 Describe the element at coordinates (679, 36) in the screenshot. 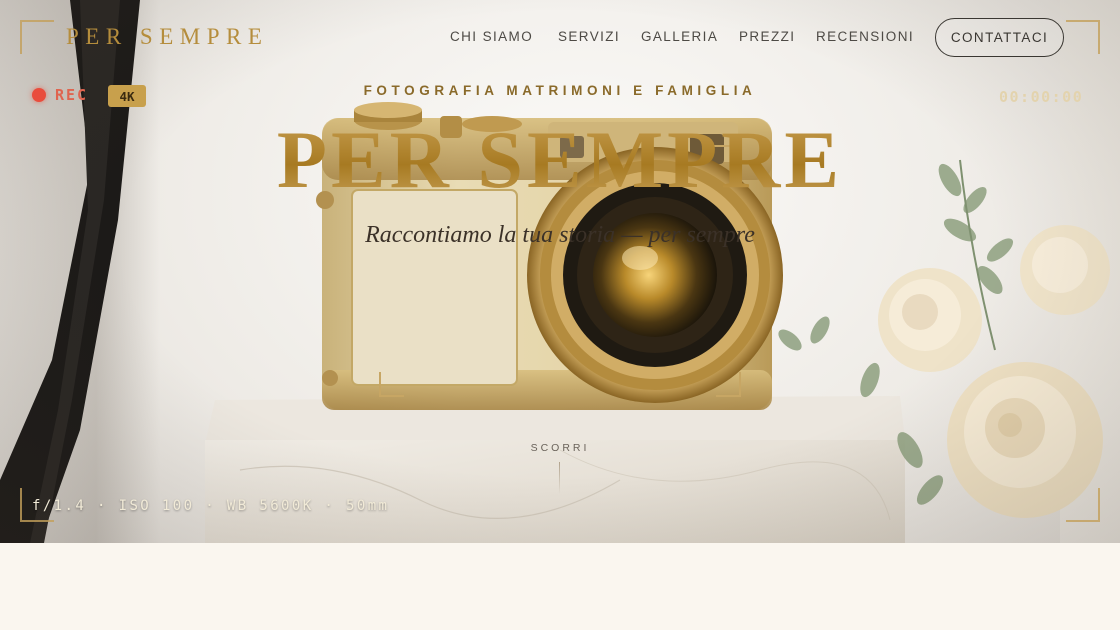

I see `nav-item-galleria: GALLERIA` at that location.